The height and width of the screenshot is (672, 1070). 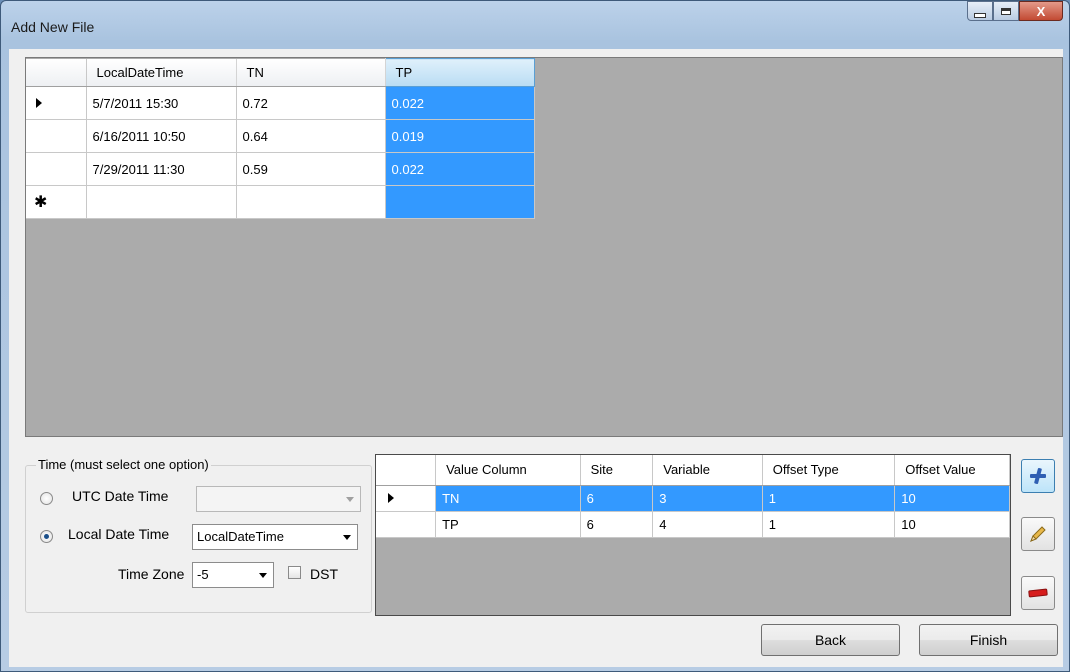 I want to click on column-header-offset-type: Offset Type, so click(x=829, y=470).